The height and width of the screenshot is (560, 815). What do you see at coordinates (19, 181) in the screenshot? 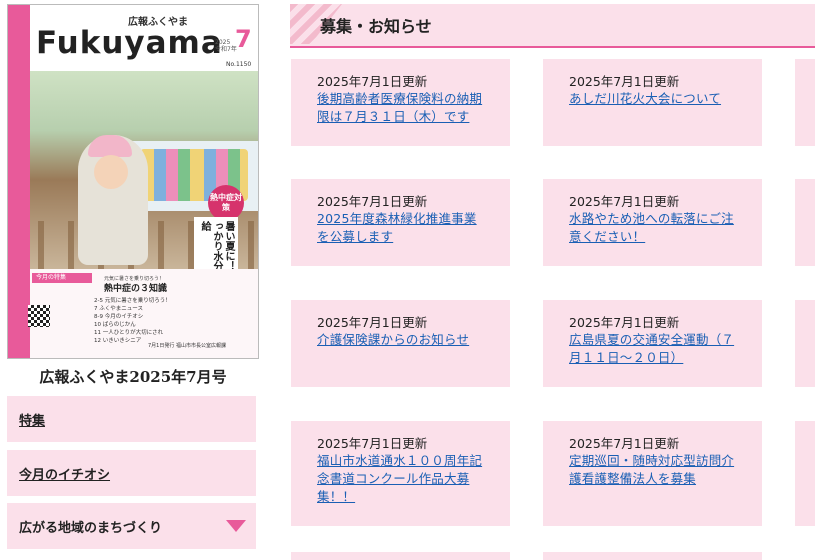
I see `cover-pink-strip` at bounding box center [19, 181].